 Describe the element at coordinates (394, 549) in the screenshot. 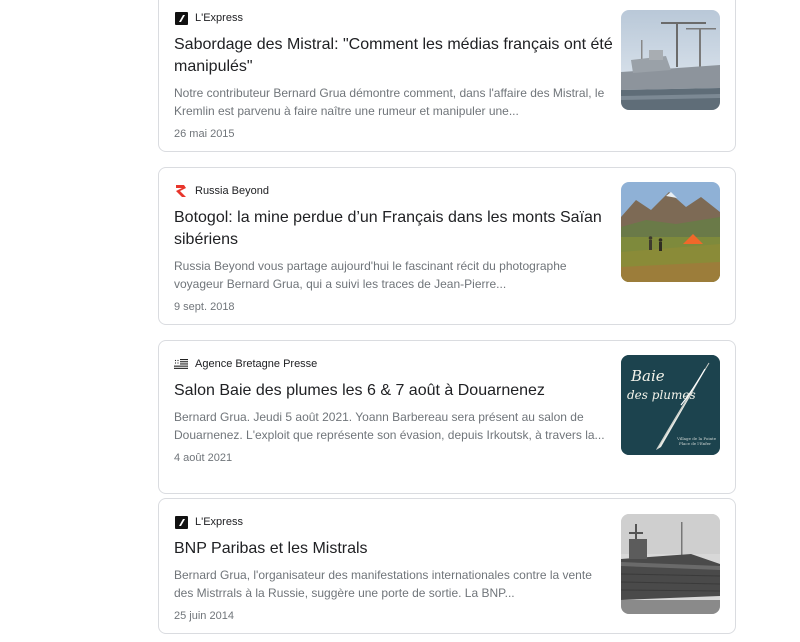

I see `news-title-link: BNP Paribas et les Mistrals` at that location.